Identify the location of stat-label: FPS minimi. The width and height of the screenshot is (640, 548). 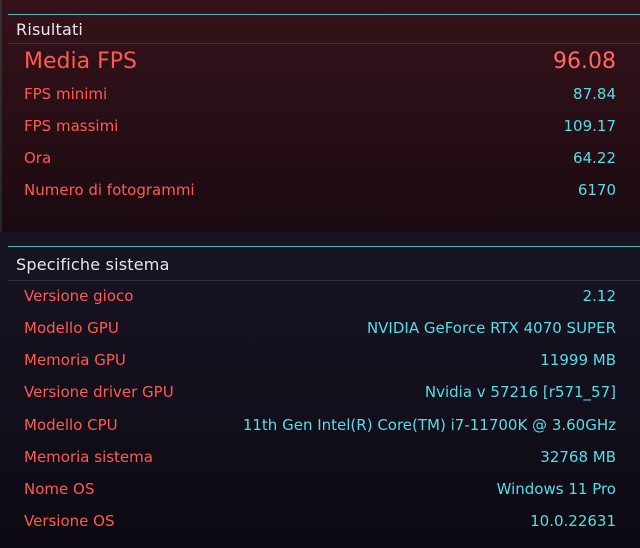
(66, 94).